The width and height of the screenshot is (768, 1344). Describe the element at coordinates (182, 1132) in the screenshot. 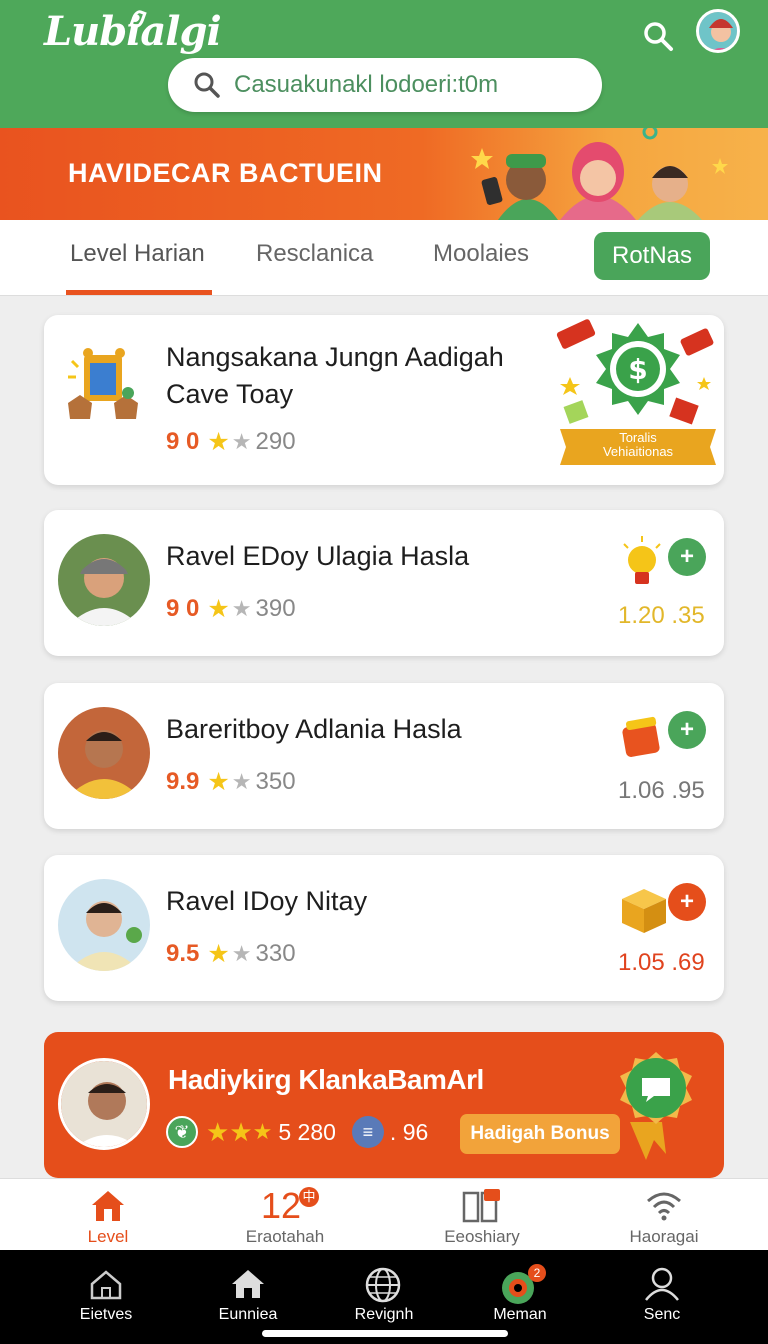

I see `leaf-icon: ❦` at that location.